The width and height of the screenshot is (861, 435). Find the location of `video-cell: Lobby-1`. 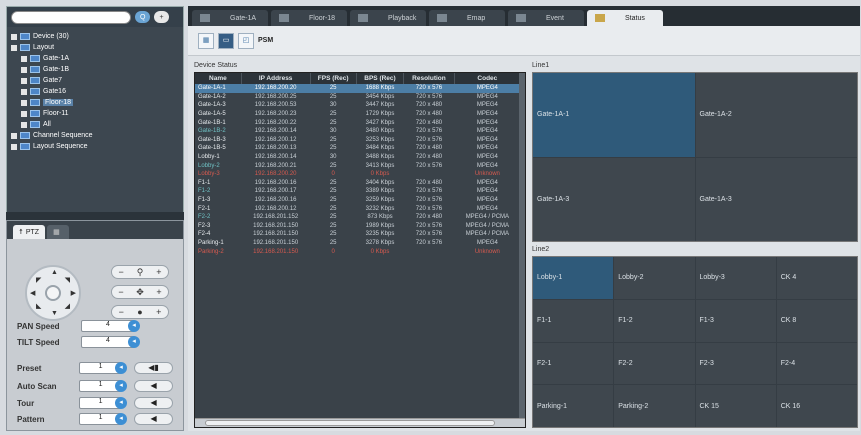

video-cell: Lobby-1 is located at coordinates (573, 278).